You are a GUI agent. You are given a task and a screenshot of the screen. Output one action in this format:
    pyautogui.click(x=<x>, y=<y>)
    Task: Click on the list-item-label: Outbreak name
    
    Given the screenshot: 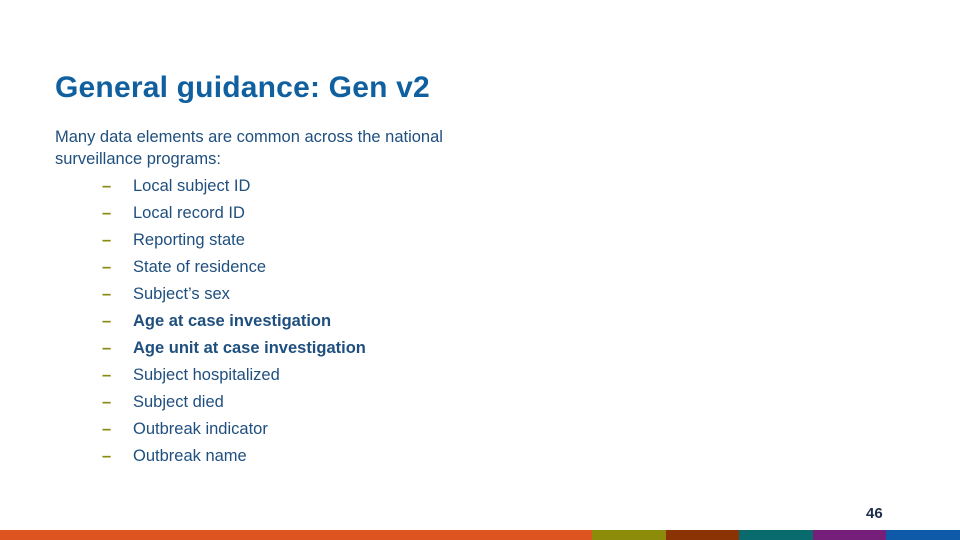 What is the action you would take?
    pyautogui.click(x=190, y=456)
    